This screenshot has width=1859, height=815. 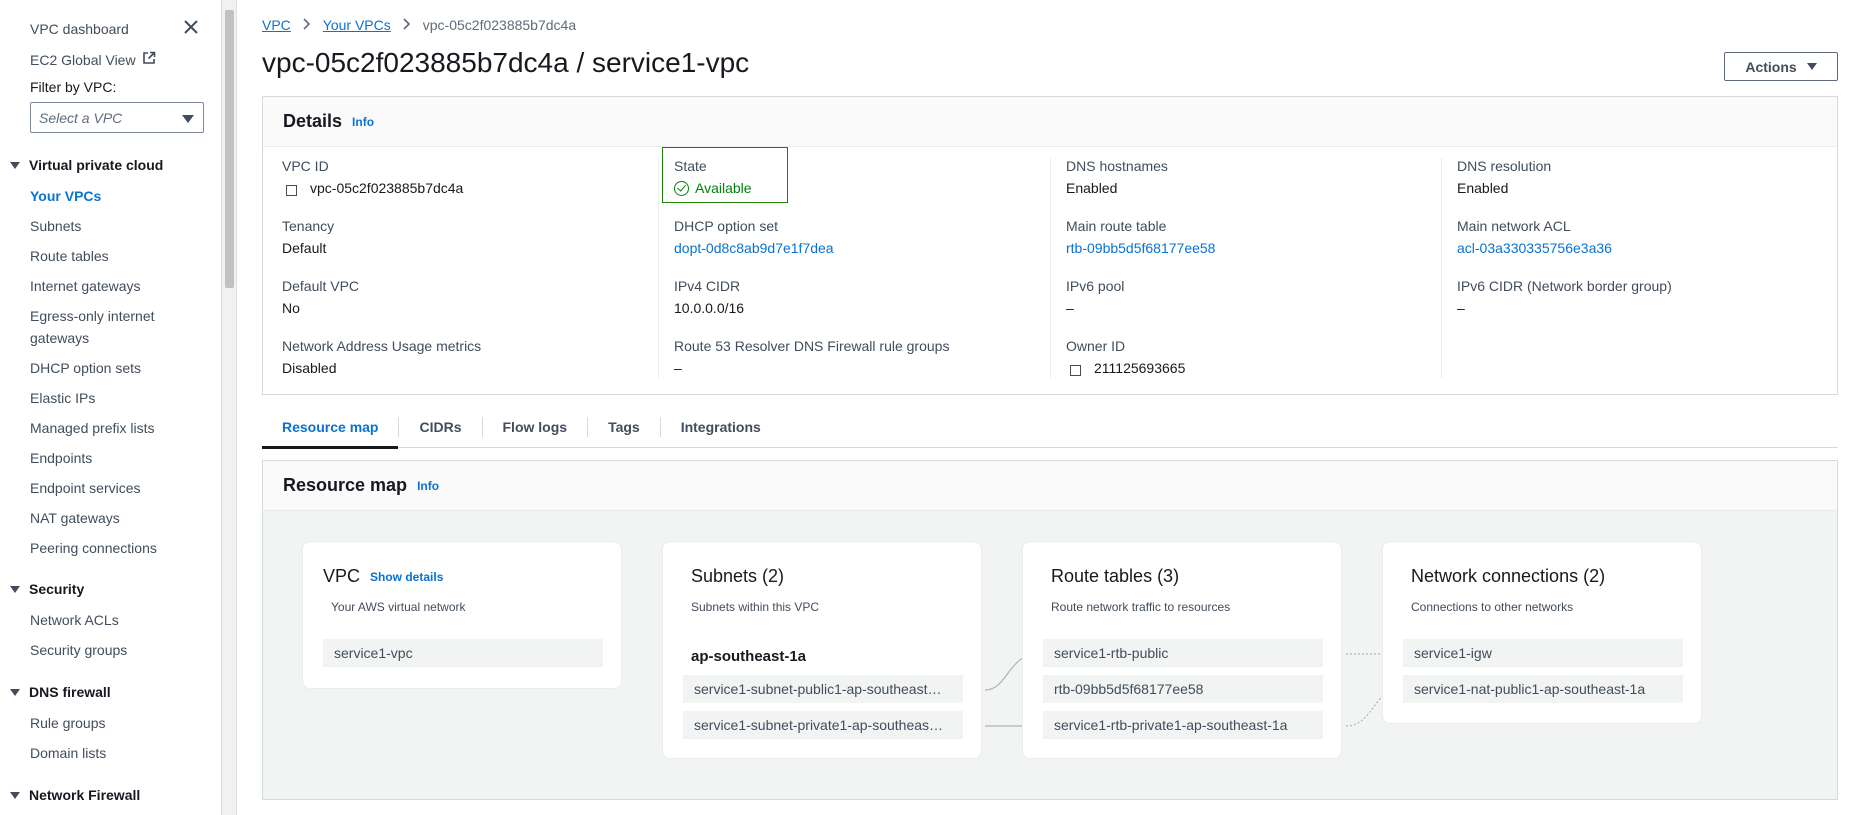 I want to click on dns-hostnames-value: Enabled, so click(x=1092, y=188).